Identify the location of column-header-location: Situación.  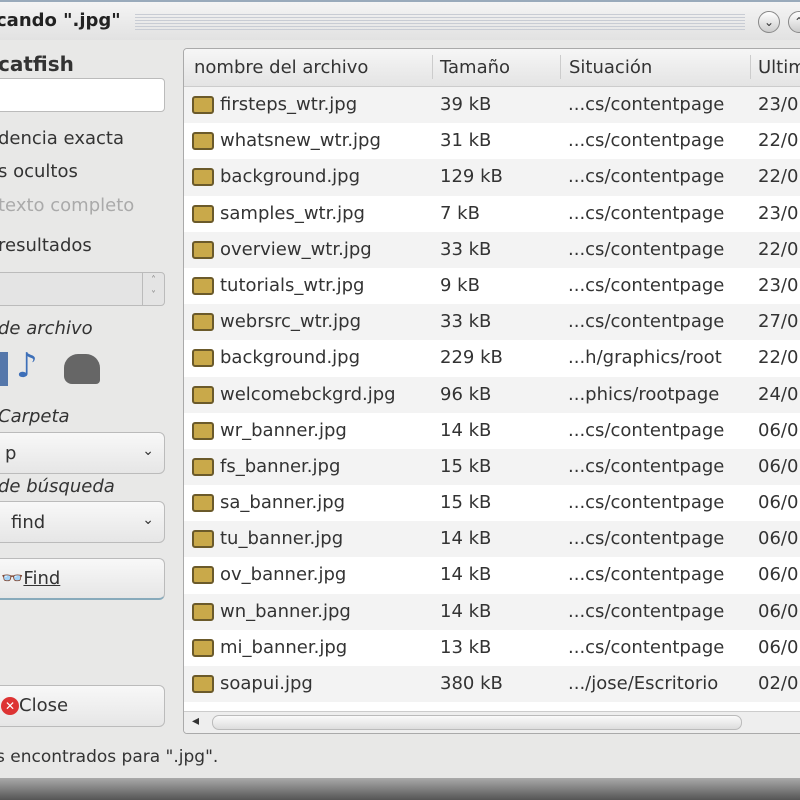
(610, 67).